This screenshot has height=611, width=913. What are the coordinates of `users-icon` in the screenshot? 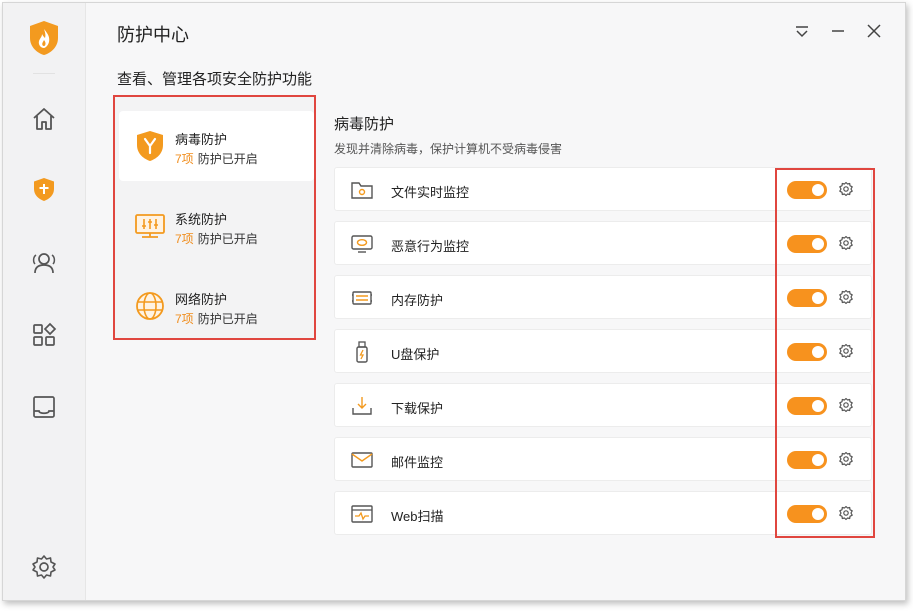 It's located at (44, 263).